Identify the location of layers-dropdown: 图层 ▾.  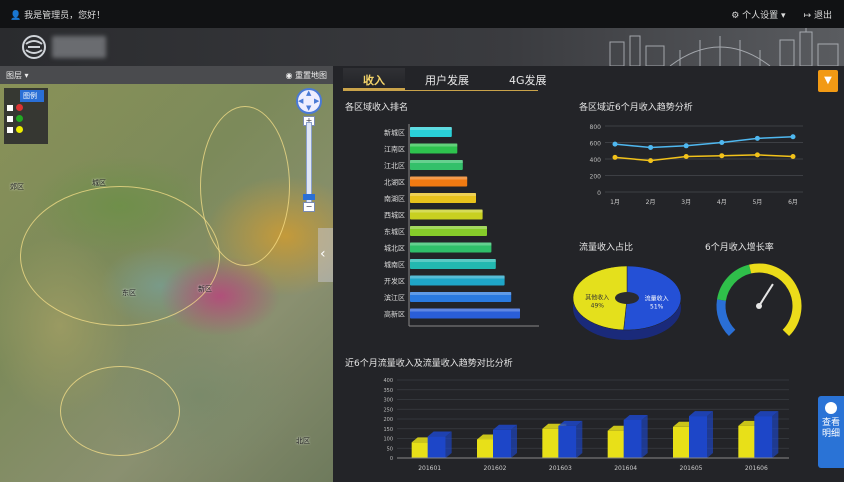
(17, 75).